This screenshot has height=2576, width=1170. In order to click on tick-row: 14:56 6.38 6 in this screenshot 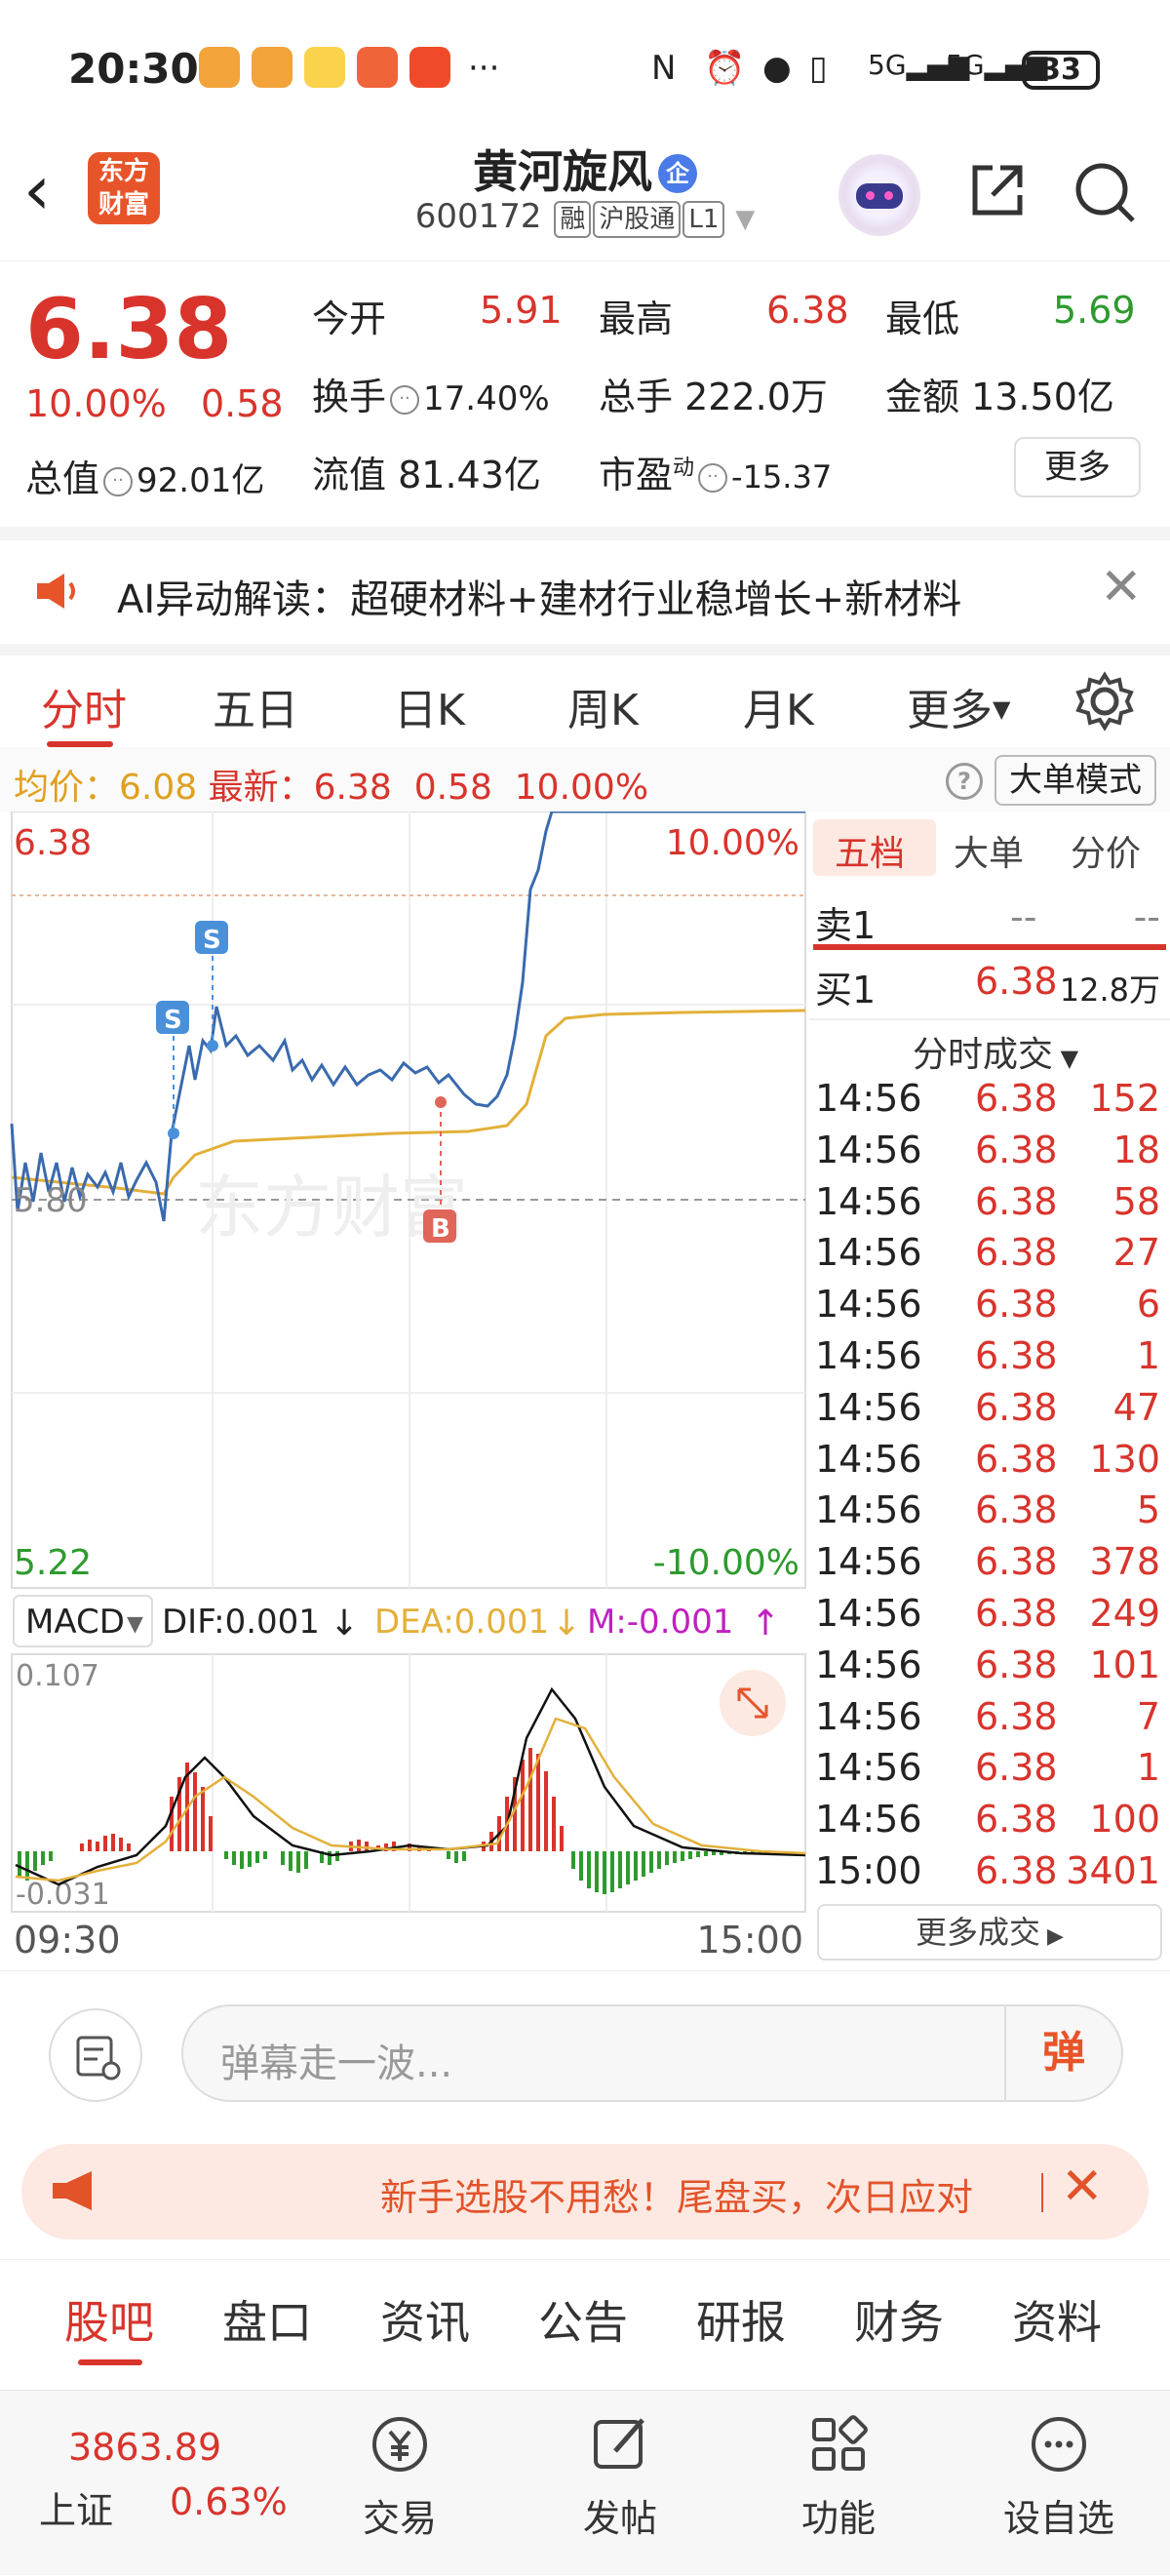, I will do `click(989, 1308)`.